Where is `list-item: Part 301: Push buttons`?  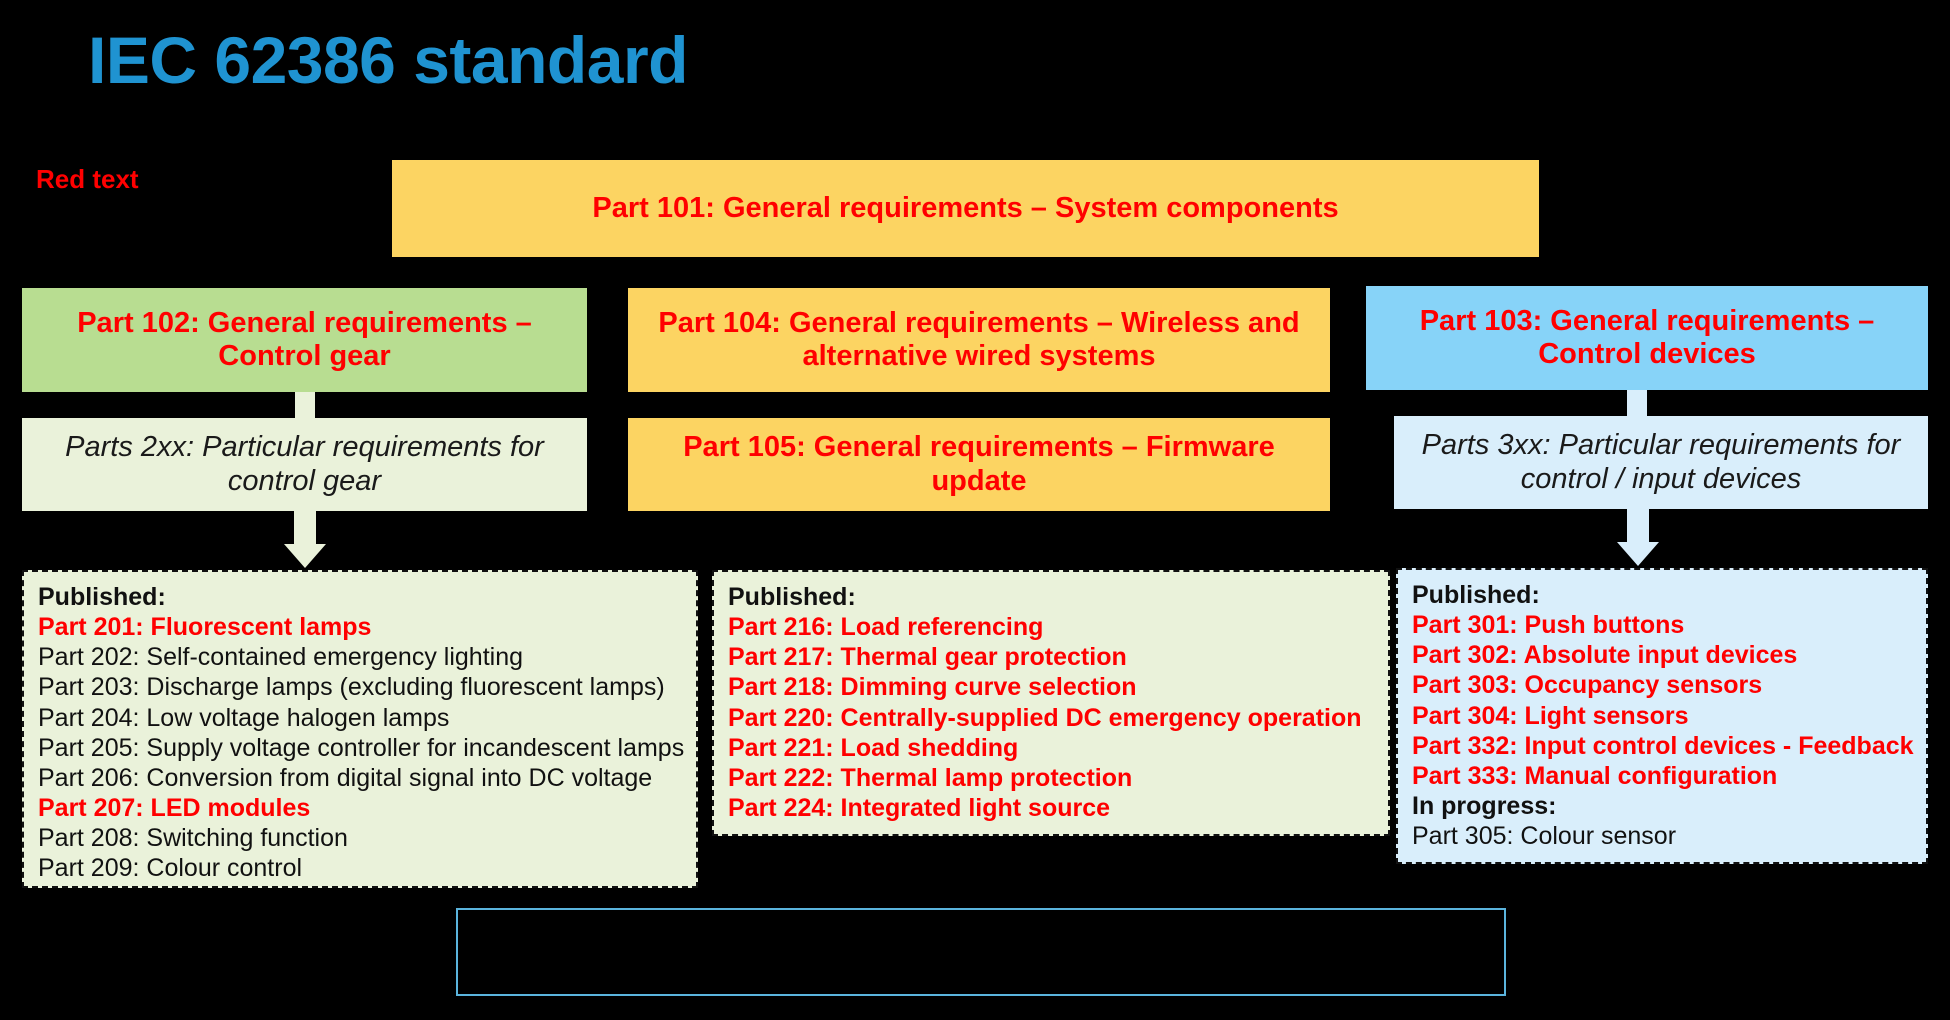
list-item: Part 301: Push buttons is located at coordinates (1548, 625).